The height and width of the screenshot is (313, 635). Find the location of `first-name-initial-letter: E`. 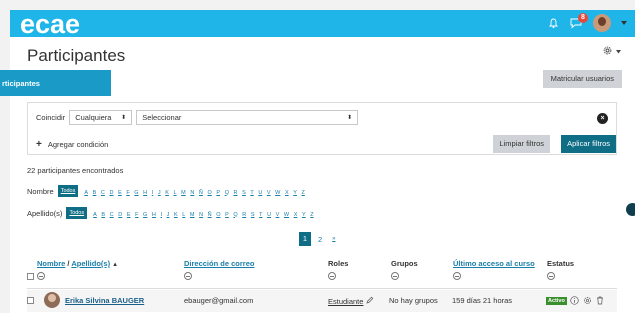

first-name-initial-letter: E is located at coordinates (120, 193).